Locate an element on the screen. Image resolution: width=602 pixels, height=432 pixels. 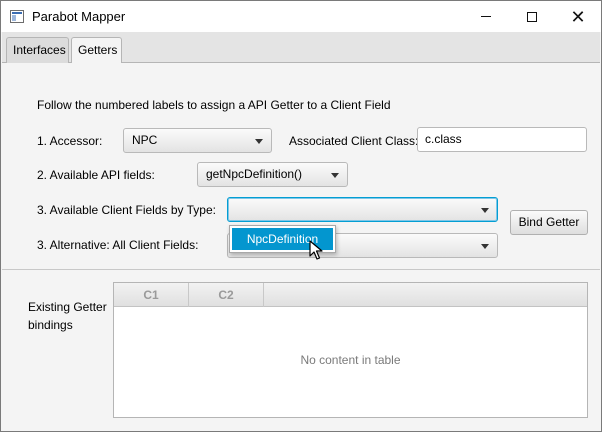
bindings-label-line1: Existing Getter is located at coordinates (67, 307).